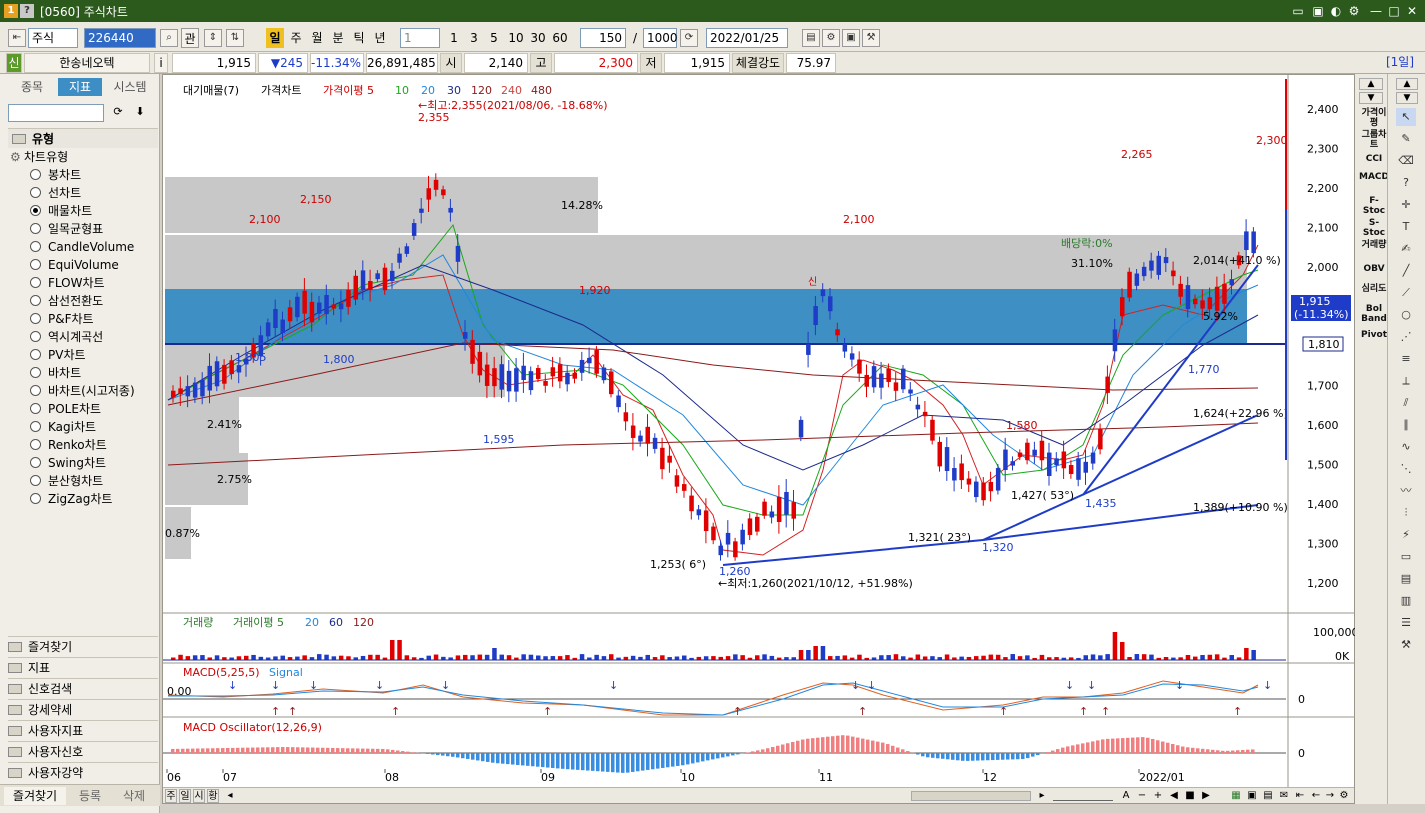 The width and height of the screenshot is (1425, 813). I want to click on indicator-shortcut: Bol Band, so click(1374, 314).